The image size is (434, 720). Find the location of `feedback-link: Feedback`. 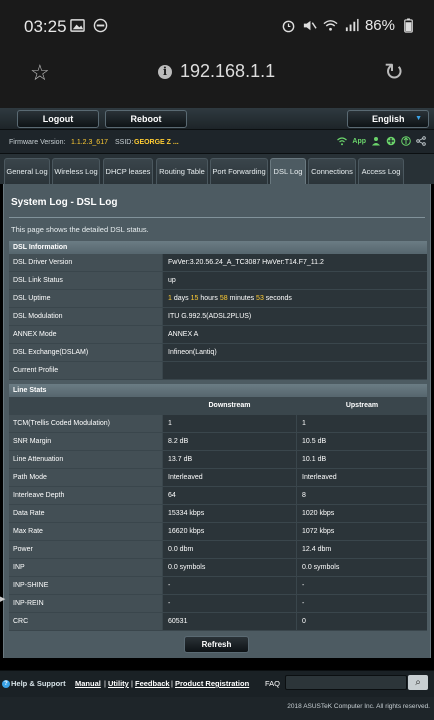

feedback-link: Feedback is located at coordinates (152, 683).